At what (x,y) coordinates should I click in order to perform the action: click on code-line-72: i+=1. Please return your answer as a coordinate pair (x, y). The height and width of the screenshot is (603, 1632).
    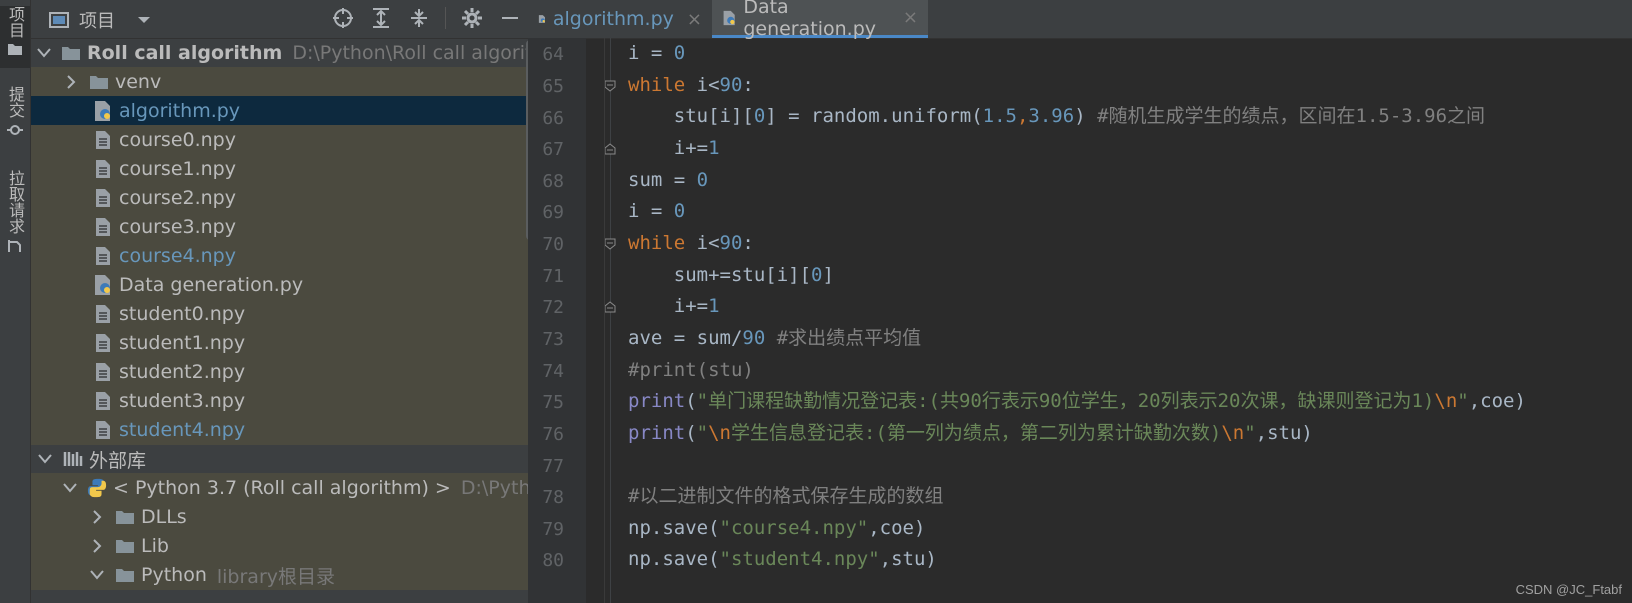
    Looking at the image, I should click on (674, 306).